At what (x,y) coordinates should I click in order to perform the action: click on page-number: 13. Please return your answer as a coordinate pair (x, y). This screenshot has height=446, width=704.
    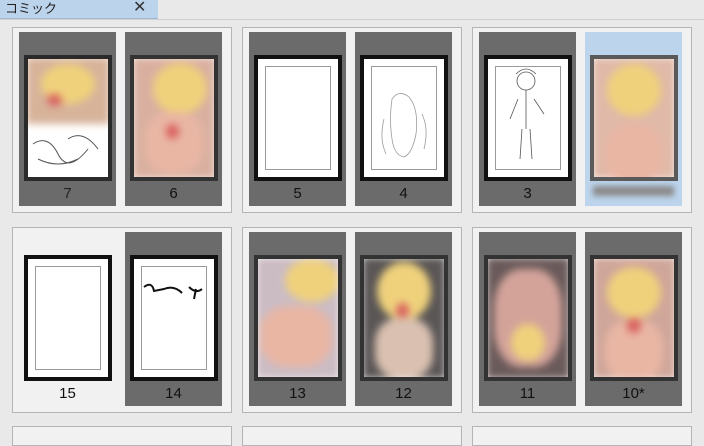
    Looking at the image, I should click on (297, 393).